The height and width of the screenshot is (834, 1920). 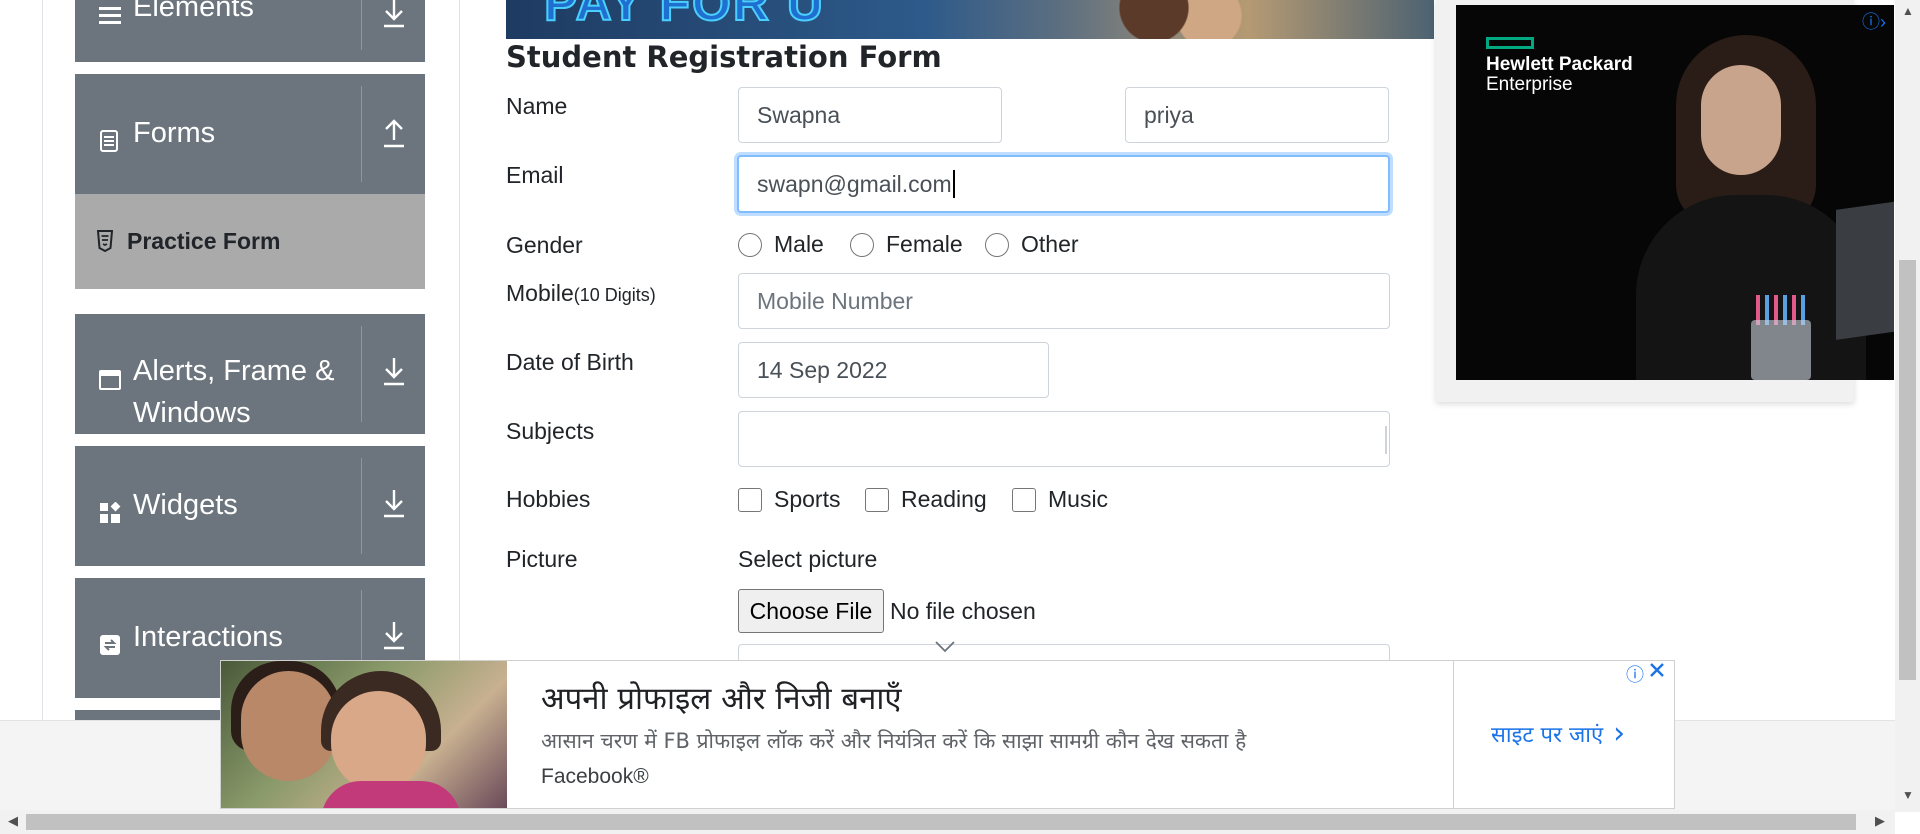 I want to click on picture-sublabel: Select picture, so click(x=808, y=559).